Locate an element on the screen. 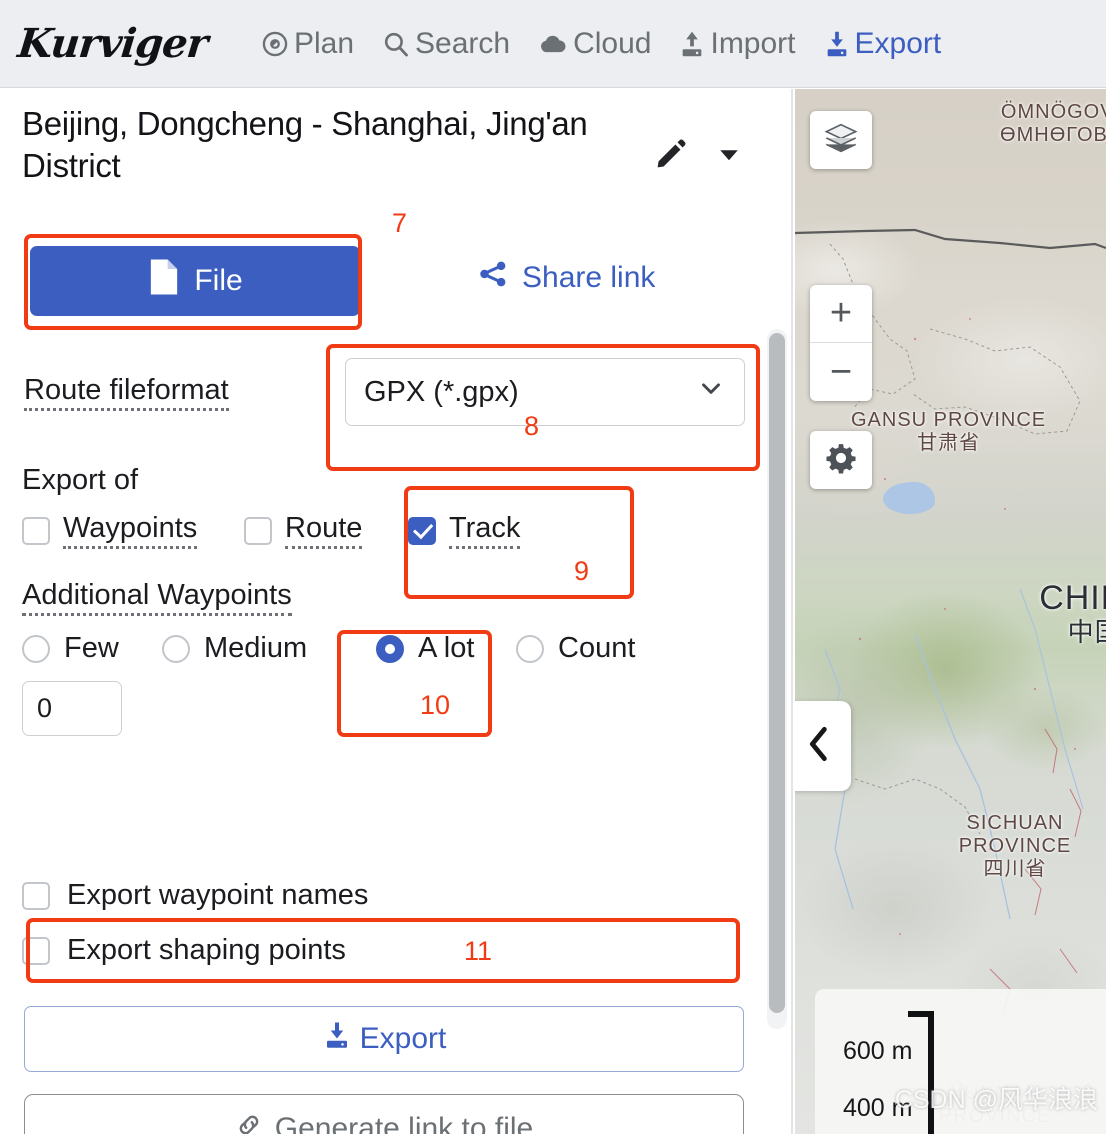 The height and width of the screenshot is (1134, 1106). radio-label-few: Few is located at coordinates (91, 648).